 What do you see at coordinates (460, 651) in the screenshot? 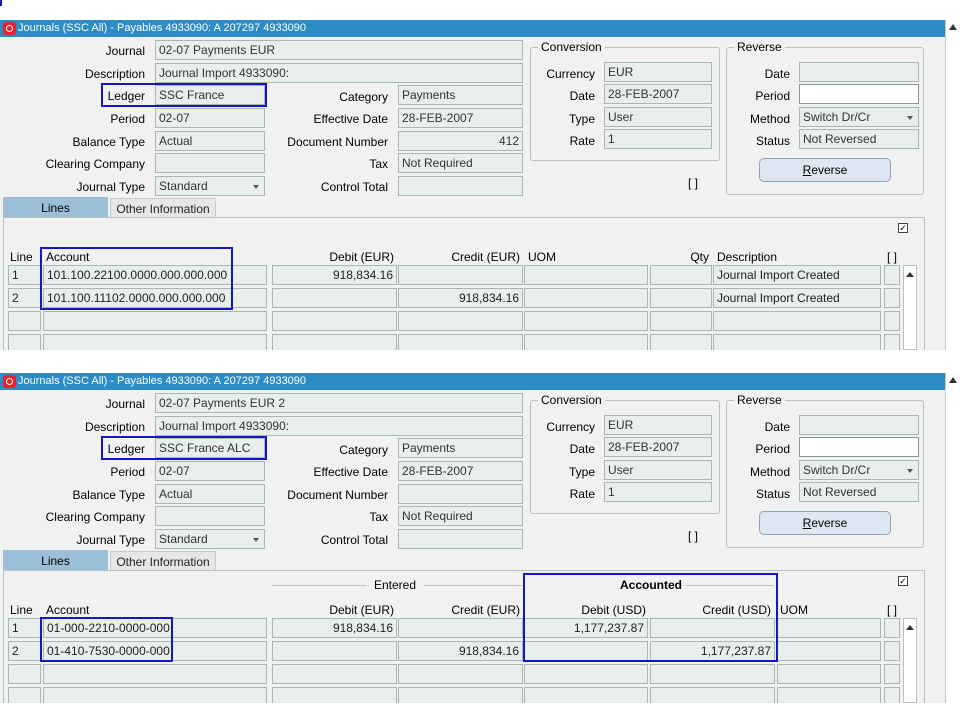
I see `table-row-2-credit: 918,834.16` at bounding box center [460, 651].